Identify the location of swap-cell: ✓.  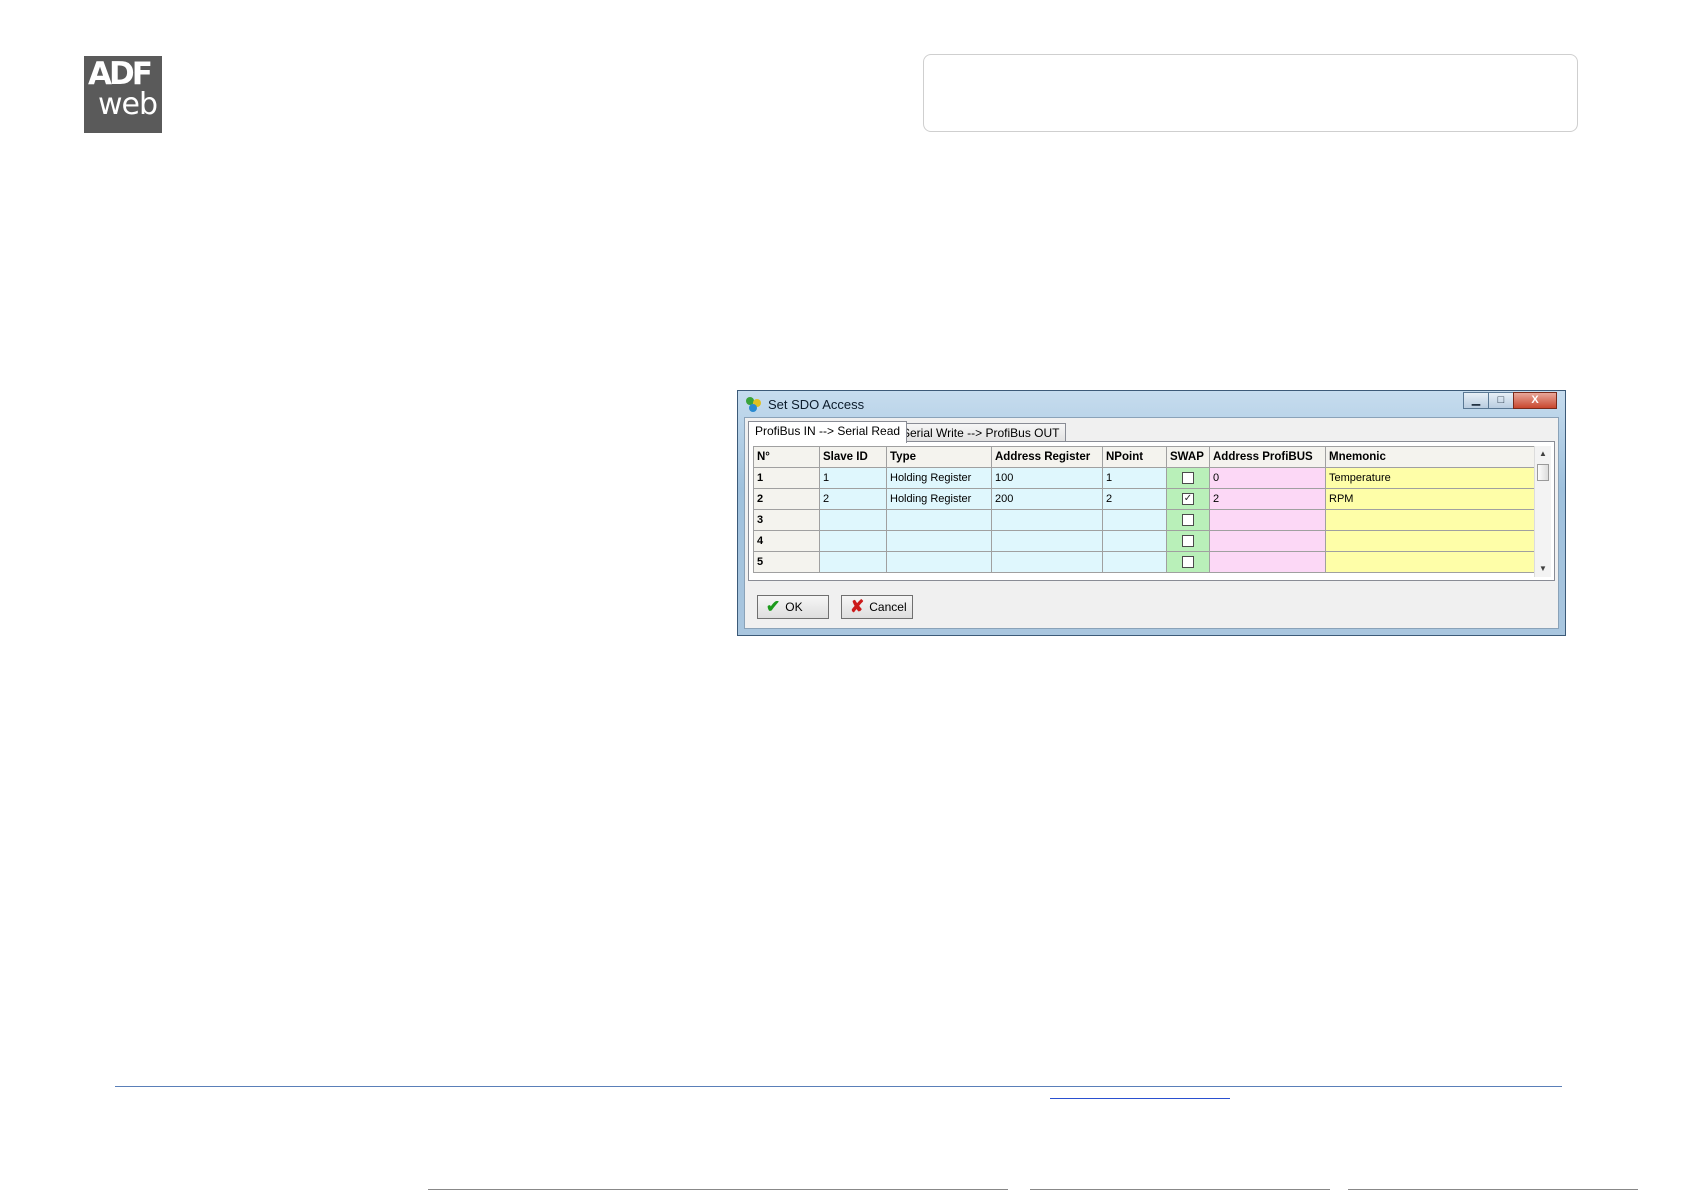
(1188, 499).